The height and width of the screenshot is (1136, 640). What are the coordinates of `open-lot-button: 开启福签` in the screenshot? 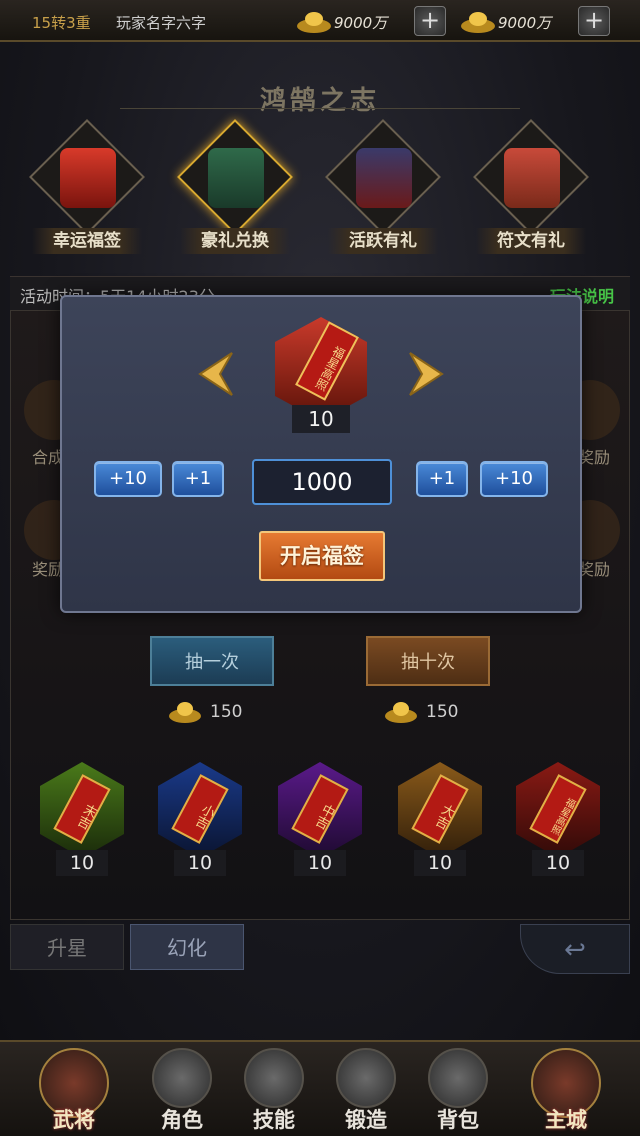 It's located at (322, 556).